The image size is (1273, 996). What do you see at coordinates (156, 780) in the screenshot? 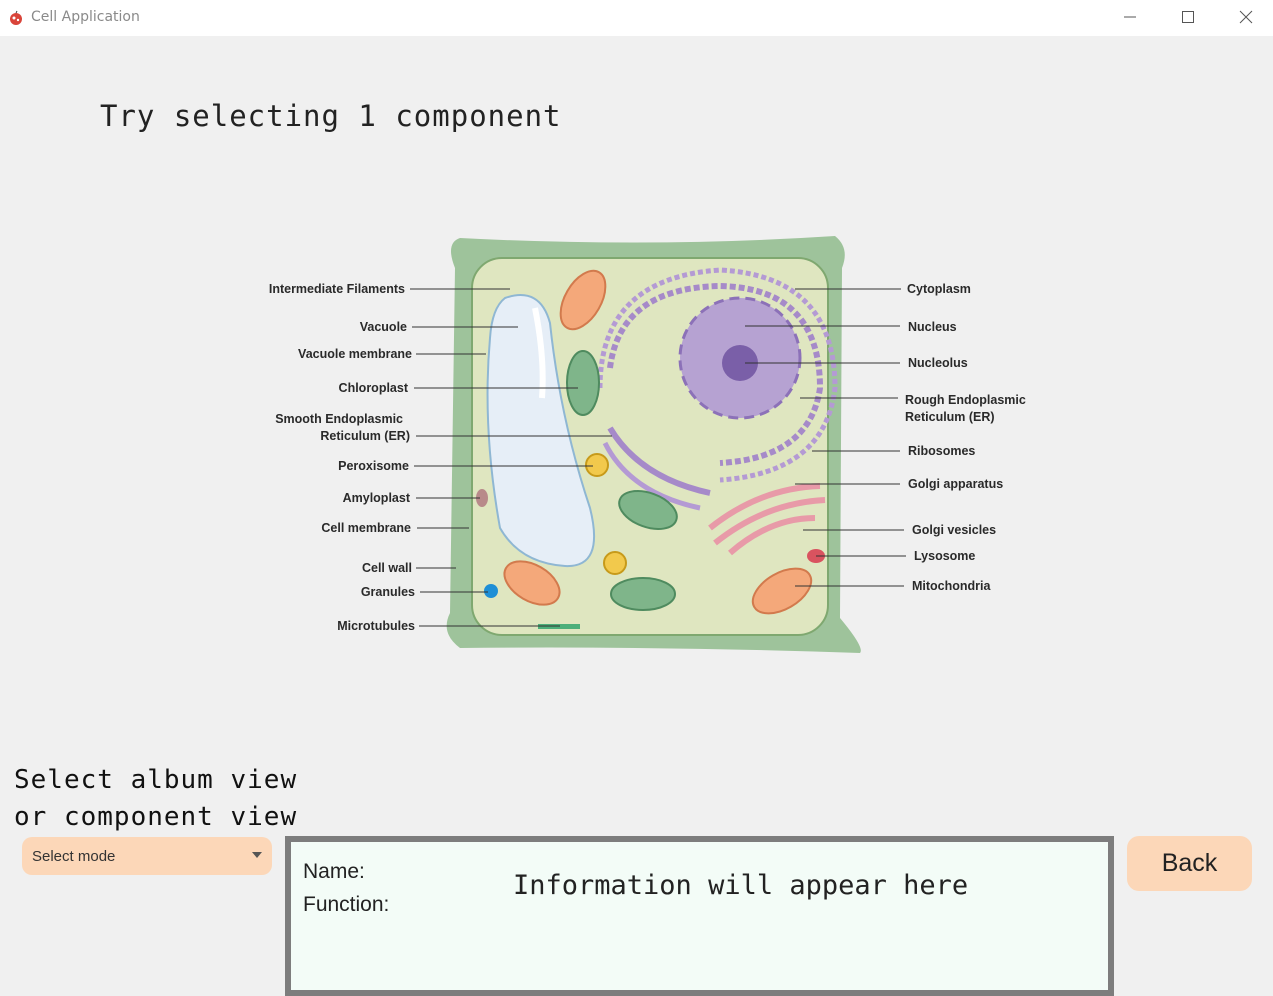
I see `mode-instructions-line1: Select album view` at bounding box center [156, 780].